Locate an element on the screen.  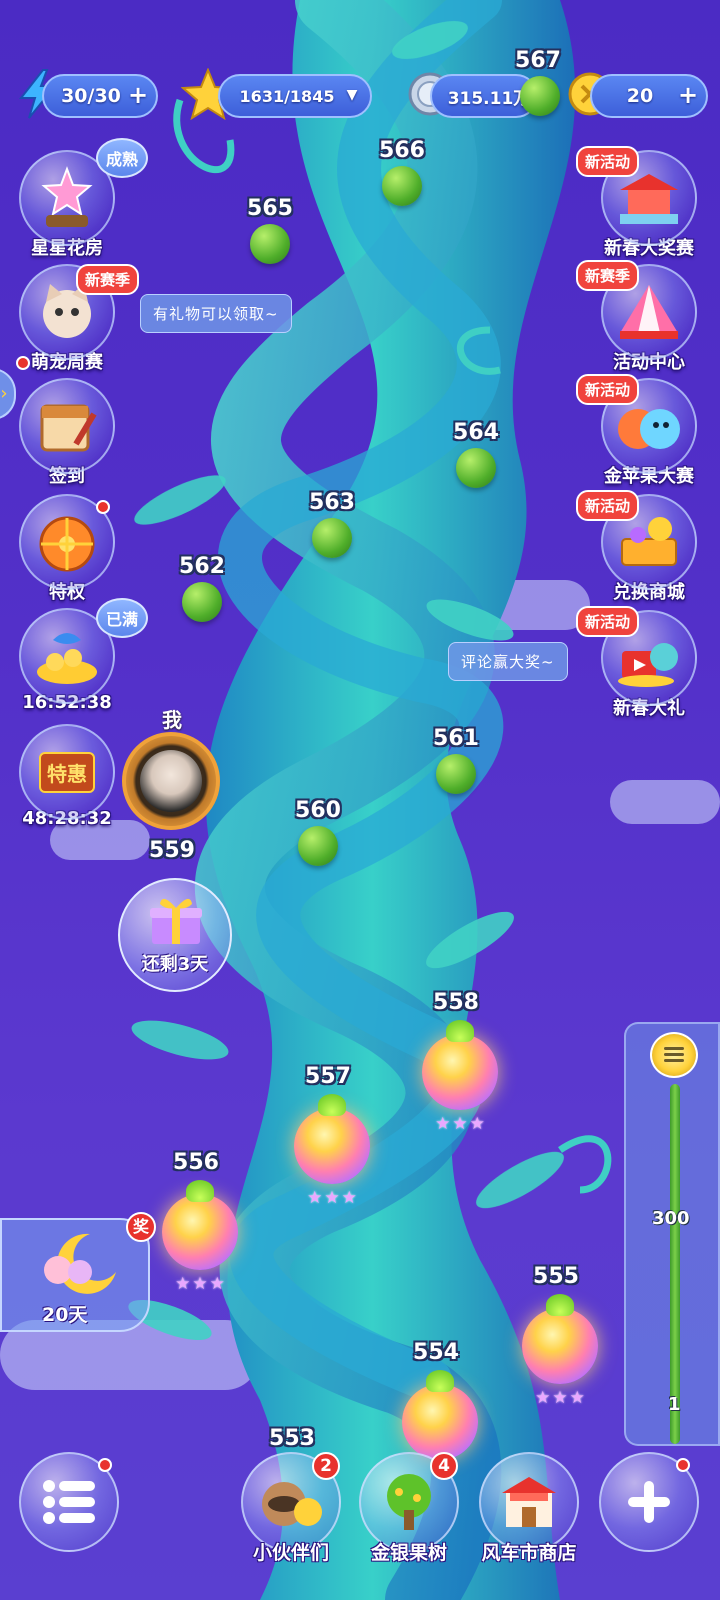
gift-bubble: 还剩3天 is located at coordinates (175, 935).